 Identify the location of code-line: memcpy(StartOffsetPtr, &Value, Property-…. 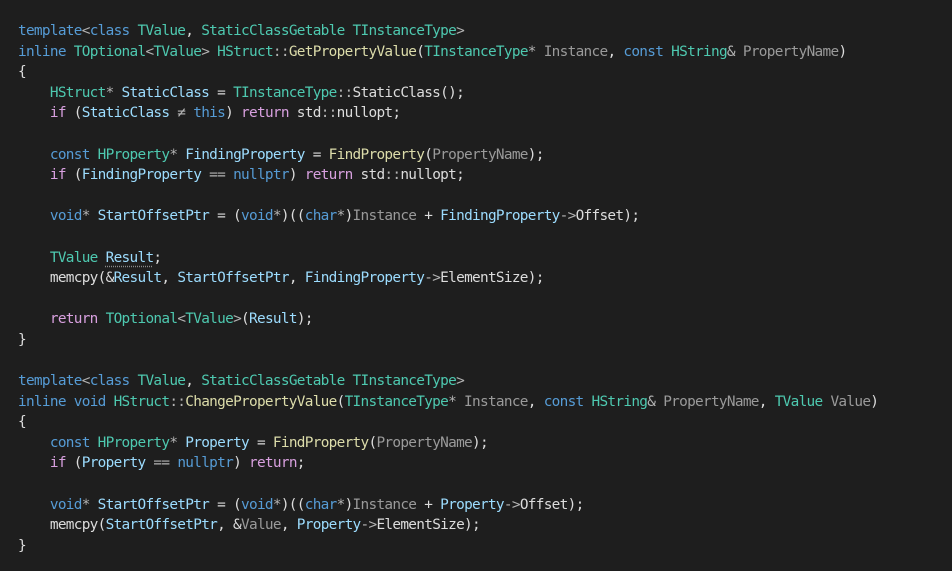
(485, 525).